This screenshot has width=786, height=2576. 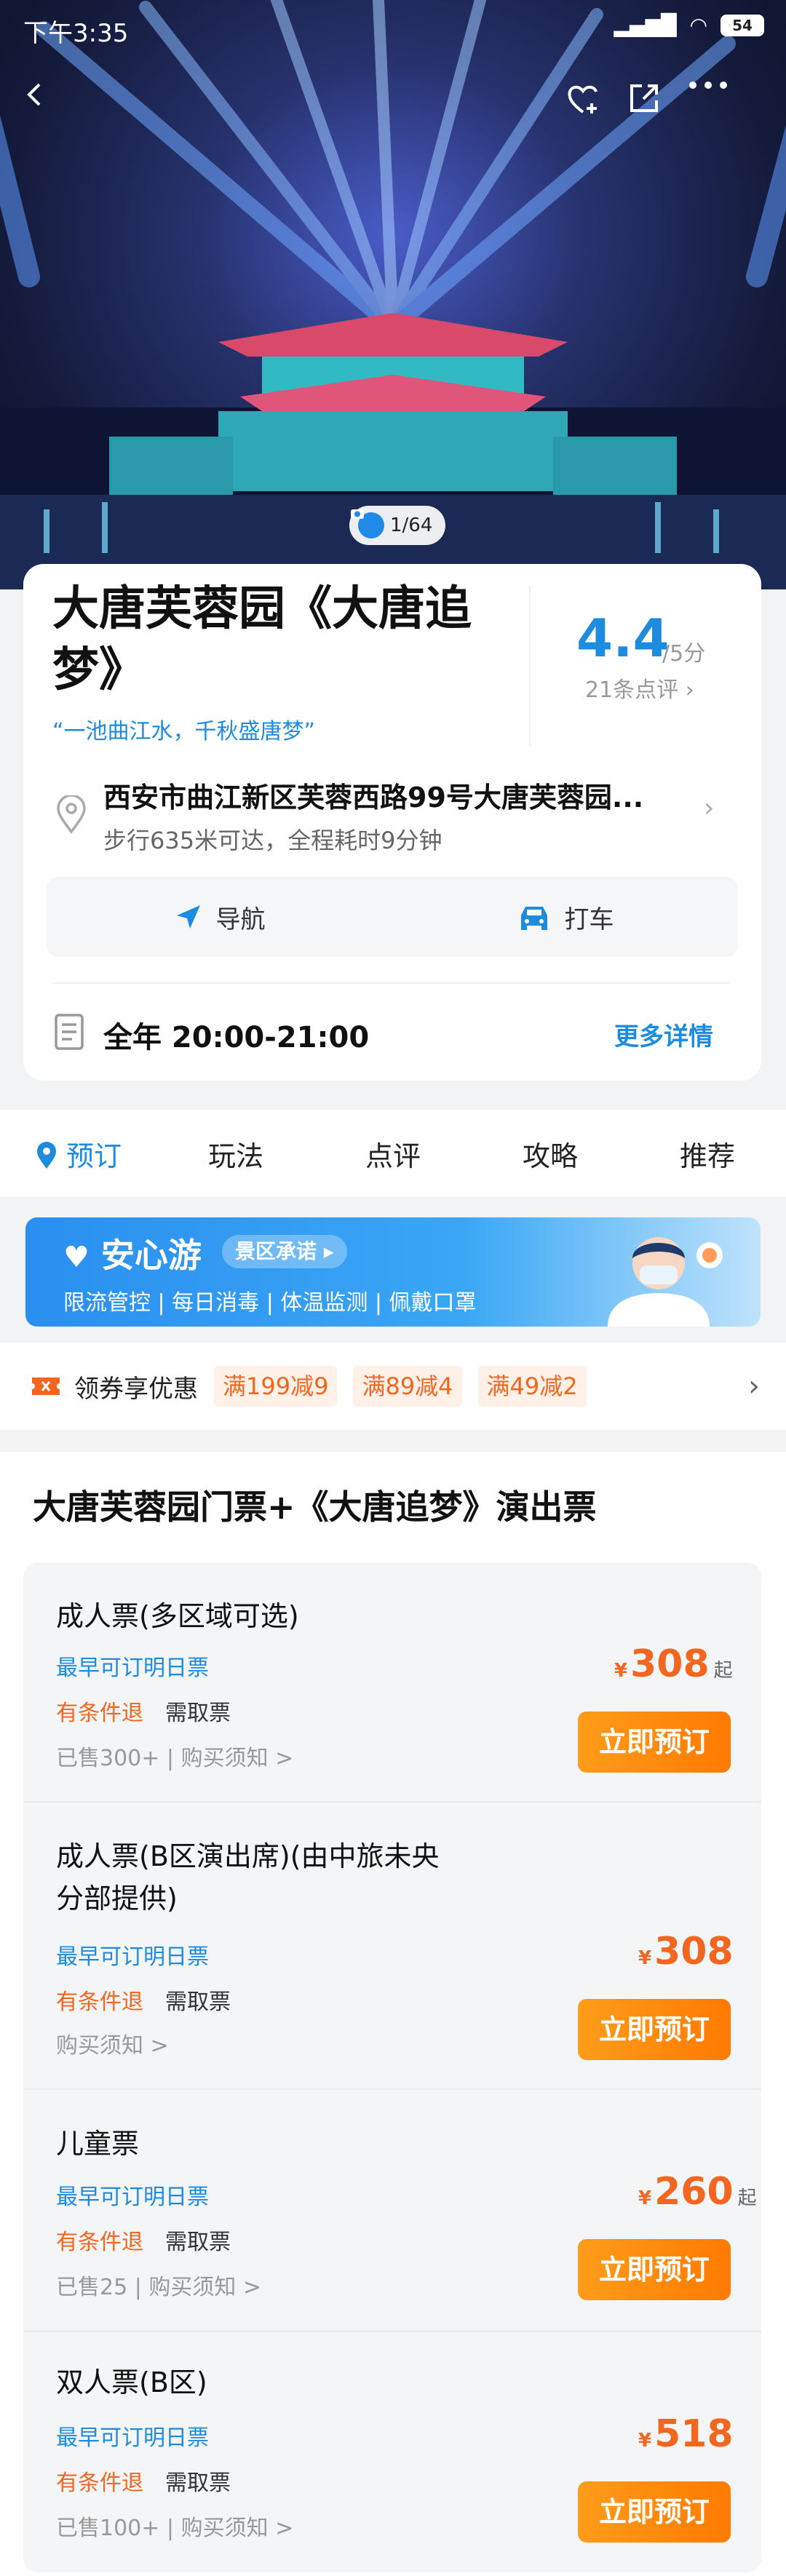 What do you see at coordinates (112, 2043) in the screenshot?
I see `ticket-notice: 购买须知 >` at bounding box center [112, 2043].